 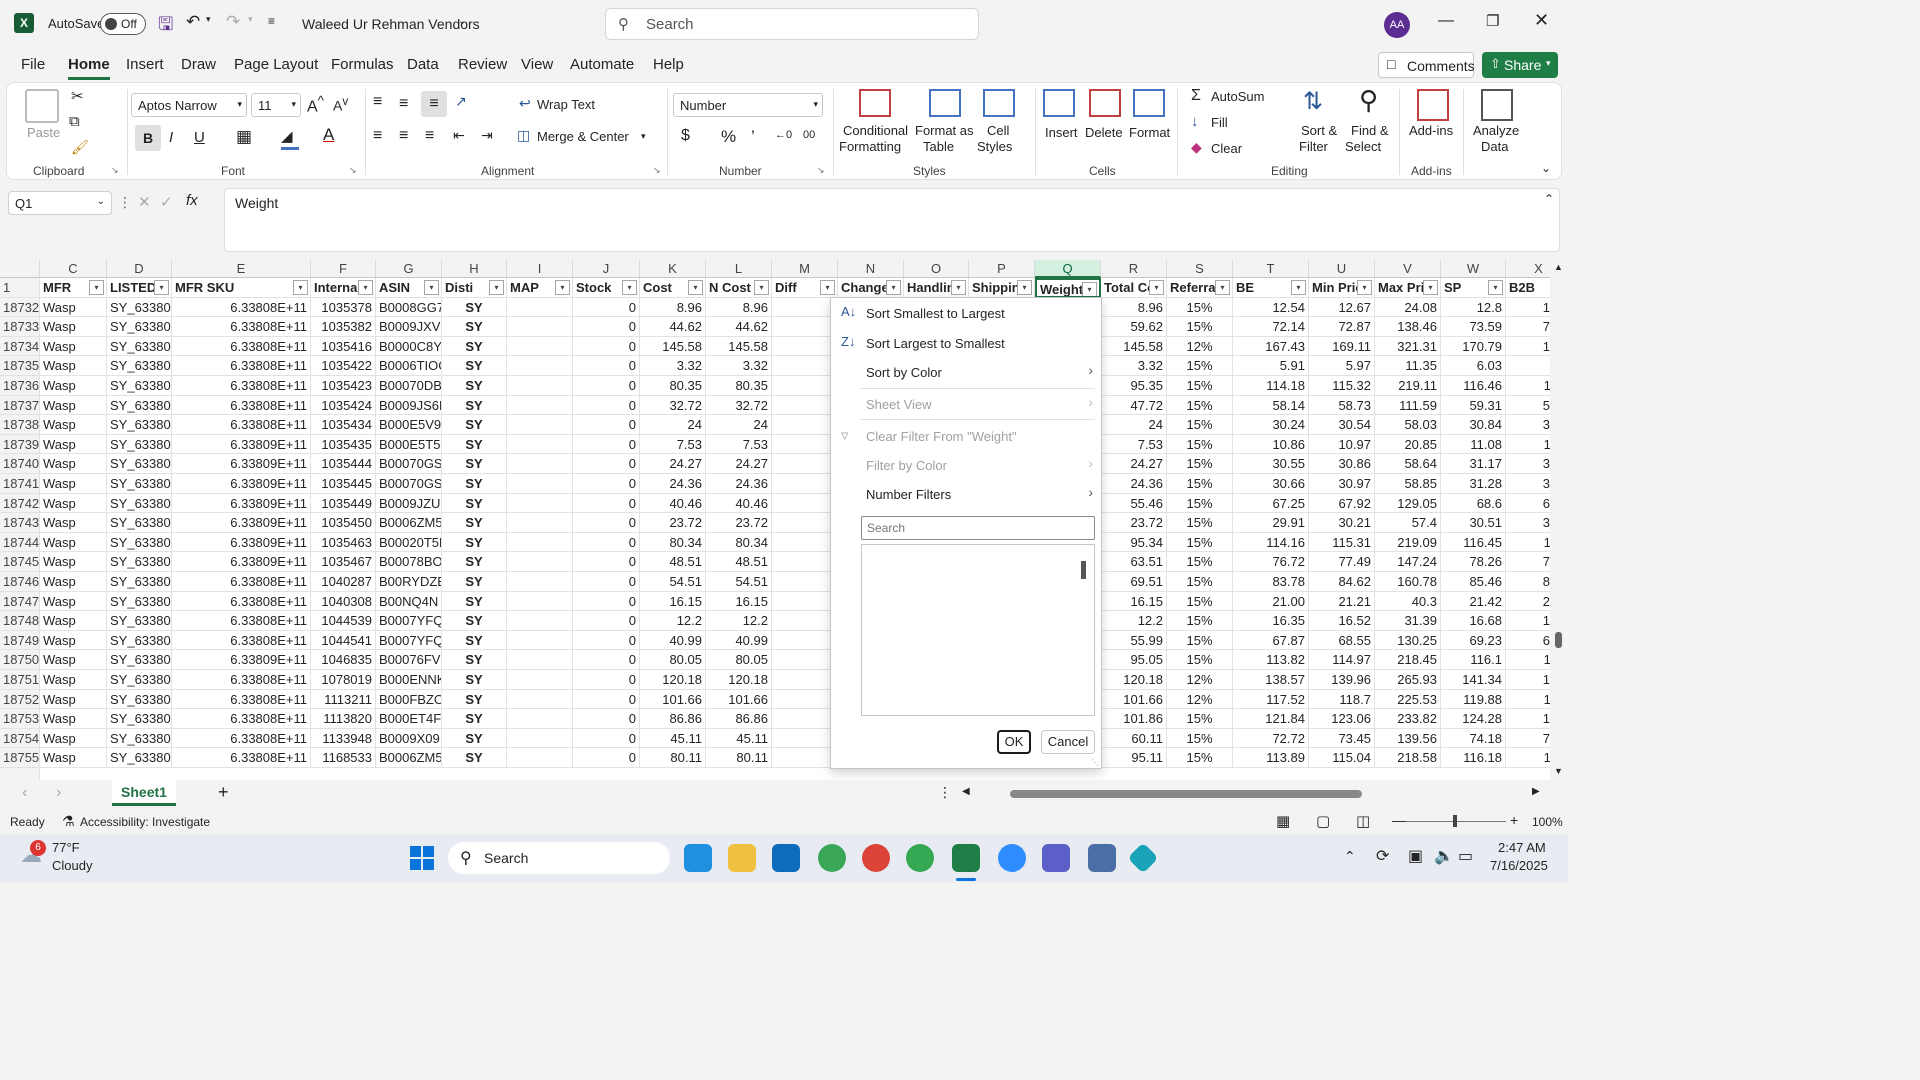 What do you see at coordinates (1528, 621) in the screenshot?
I see `table-cell: 16.6` at bounding box center [1528, 621].